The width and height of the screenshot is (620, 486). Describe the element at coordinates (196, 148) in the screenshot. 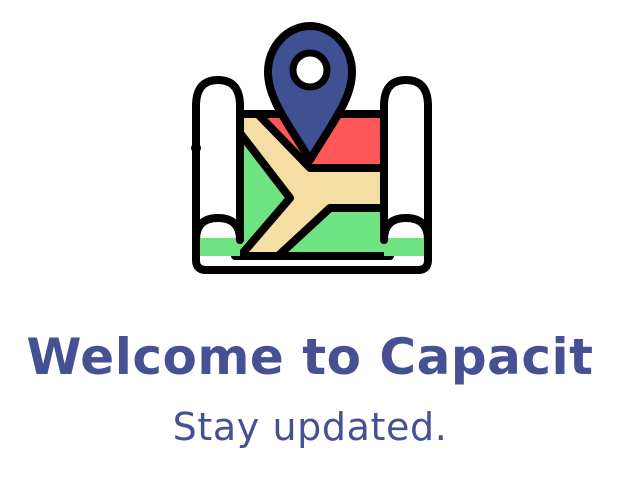

I see `scroll-dot` at that location.